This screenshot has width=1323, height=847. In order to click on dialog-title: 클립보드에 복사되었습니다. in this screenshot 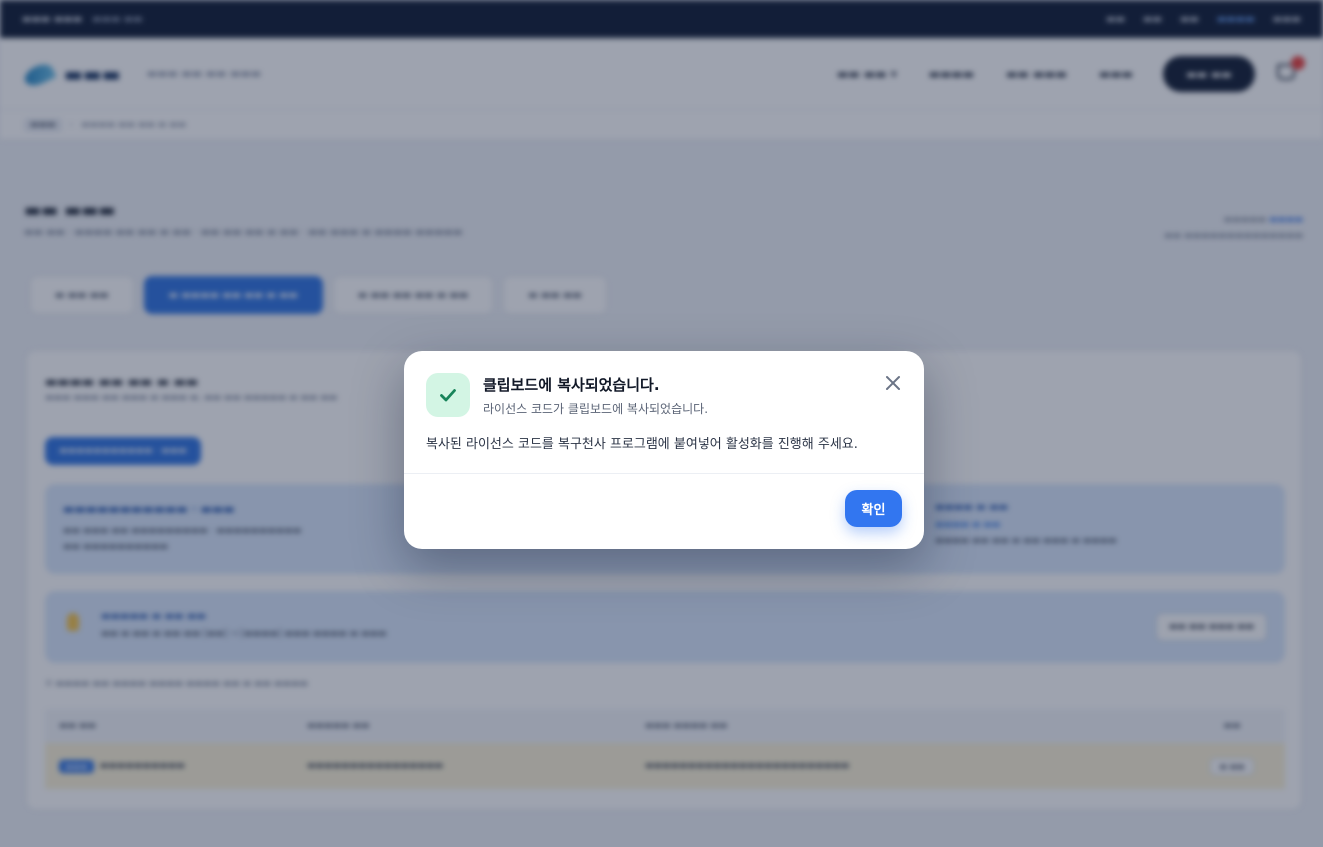, I will do `click(571, 385)`.